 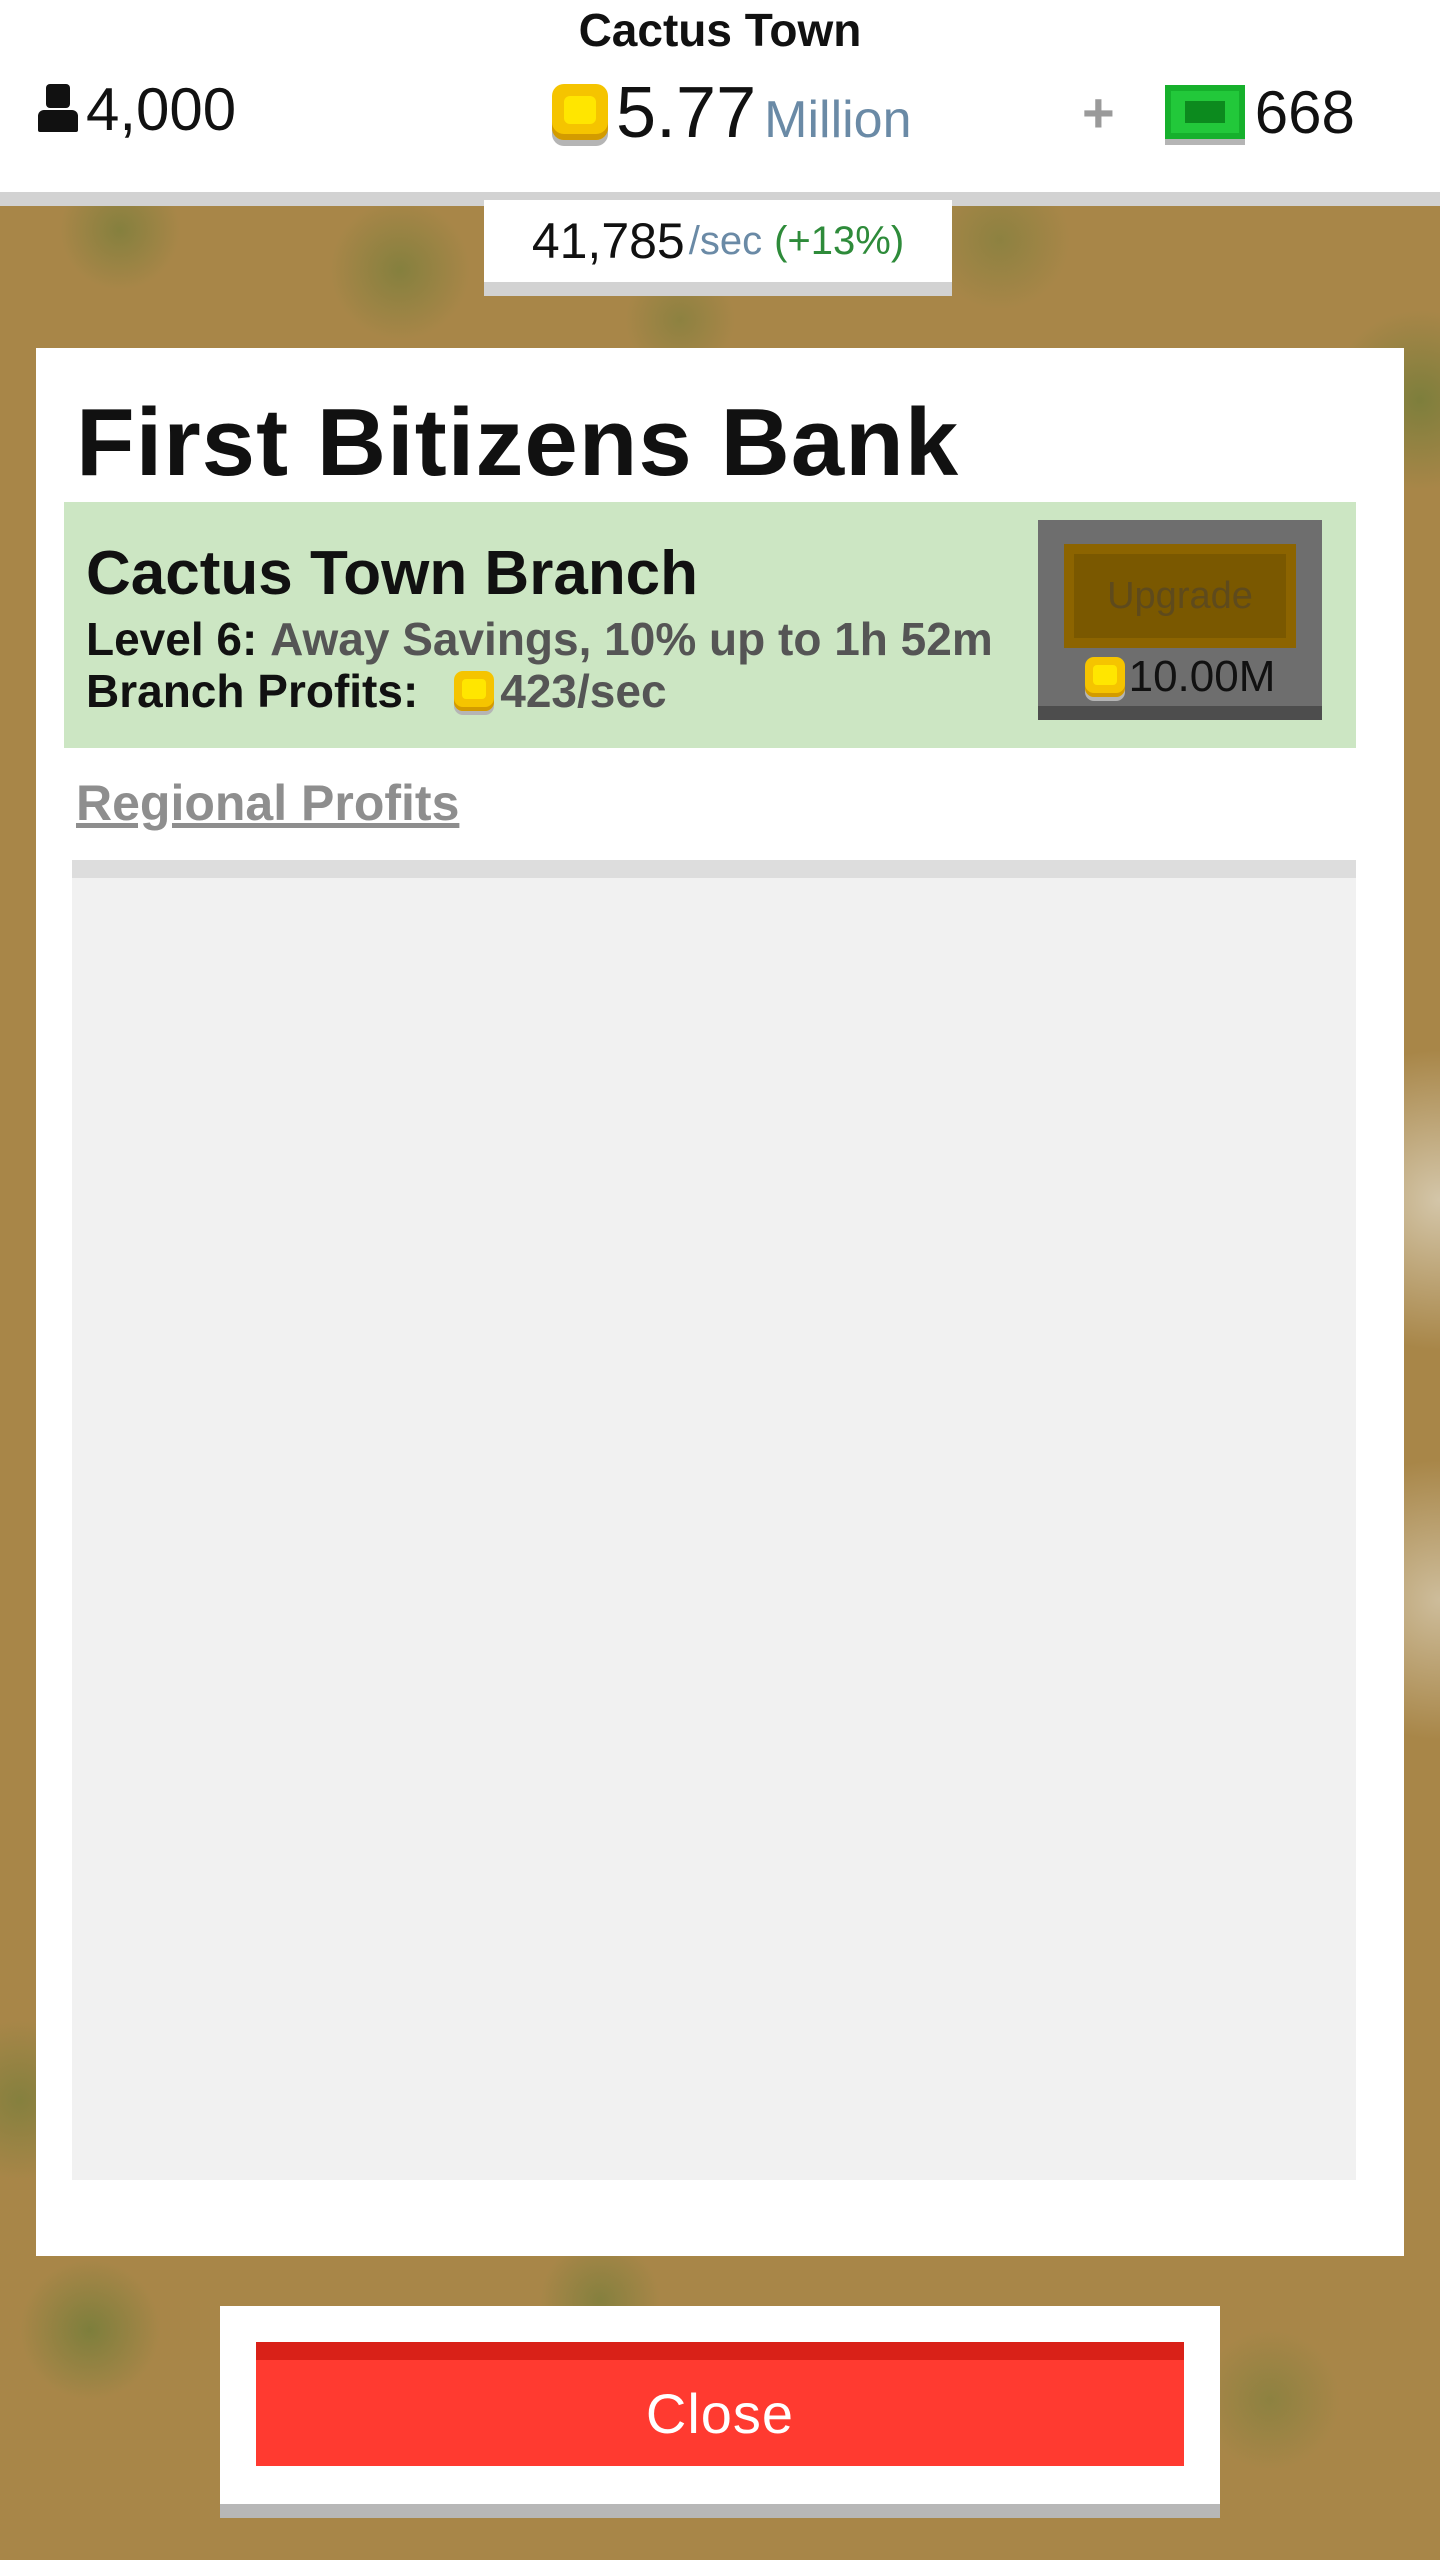 What do you see at coordinates (583, 691) in the screenshot?
I see `profits-value: 423/sec` at bounding box center [583, 691].